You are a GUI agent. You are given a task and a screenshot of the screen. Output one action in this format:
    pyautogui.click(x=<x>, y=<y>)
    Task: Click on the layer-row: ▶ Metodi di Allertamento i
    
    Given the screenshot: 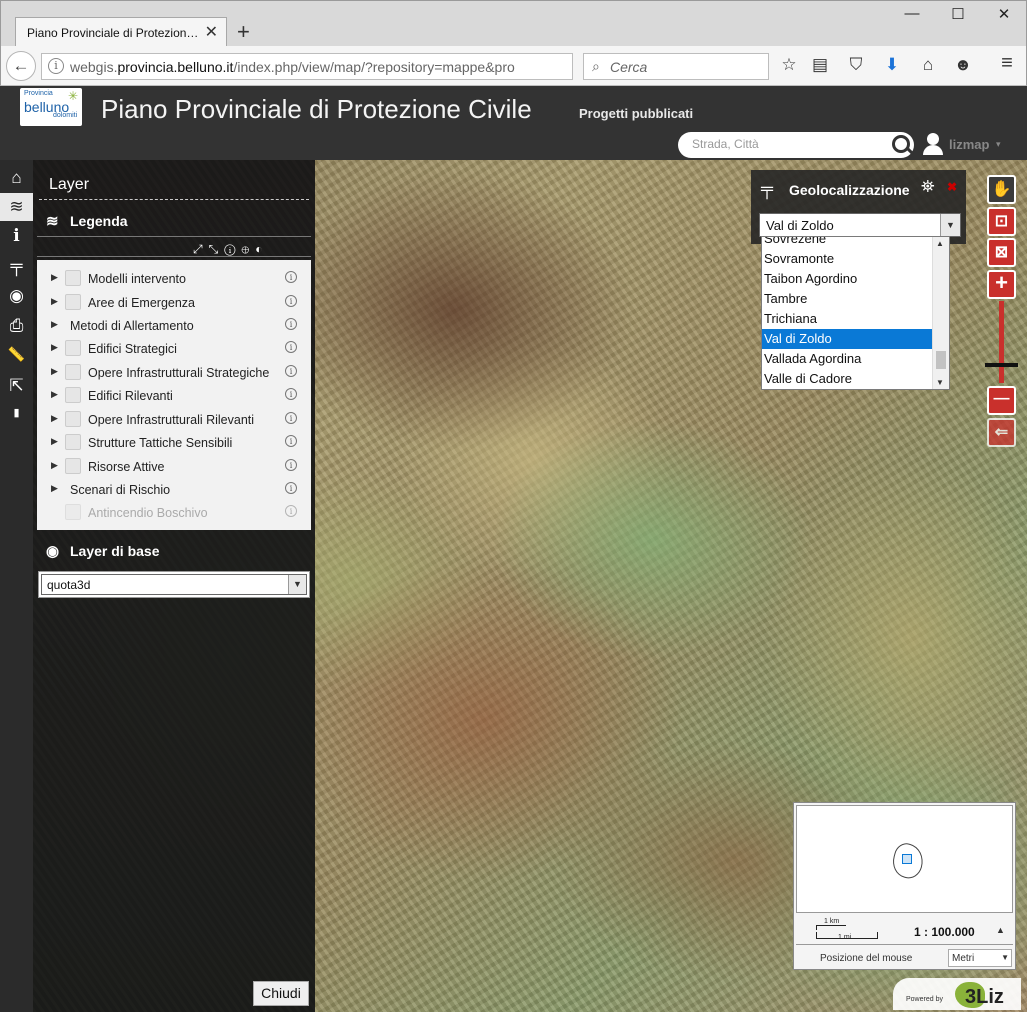 What is the action you would take?
    pyautogui.click(x=174, y=325)
    